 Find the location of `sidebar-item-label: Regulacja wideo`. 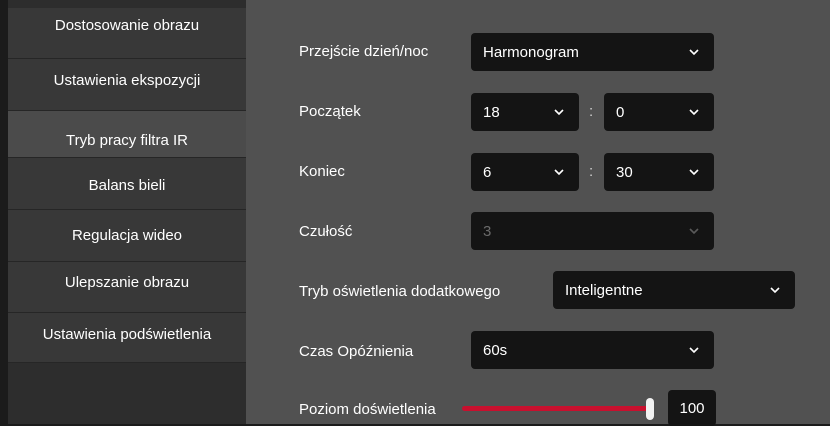

sidebar-item-label: Regulacja wideo is located at coordinates (127, 235).